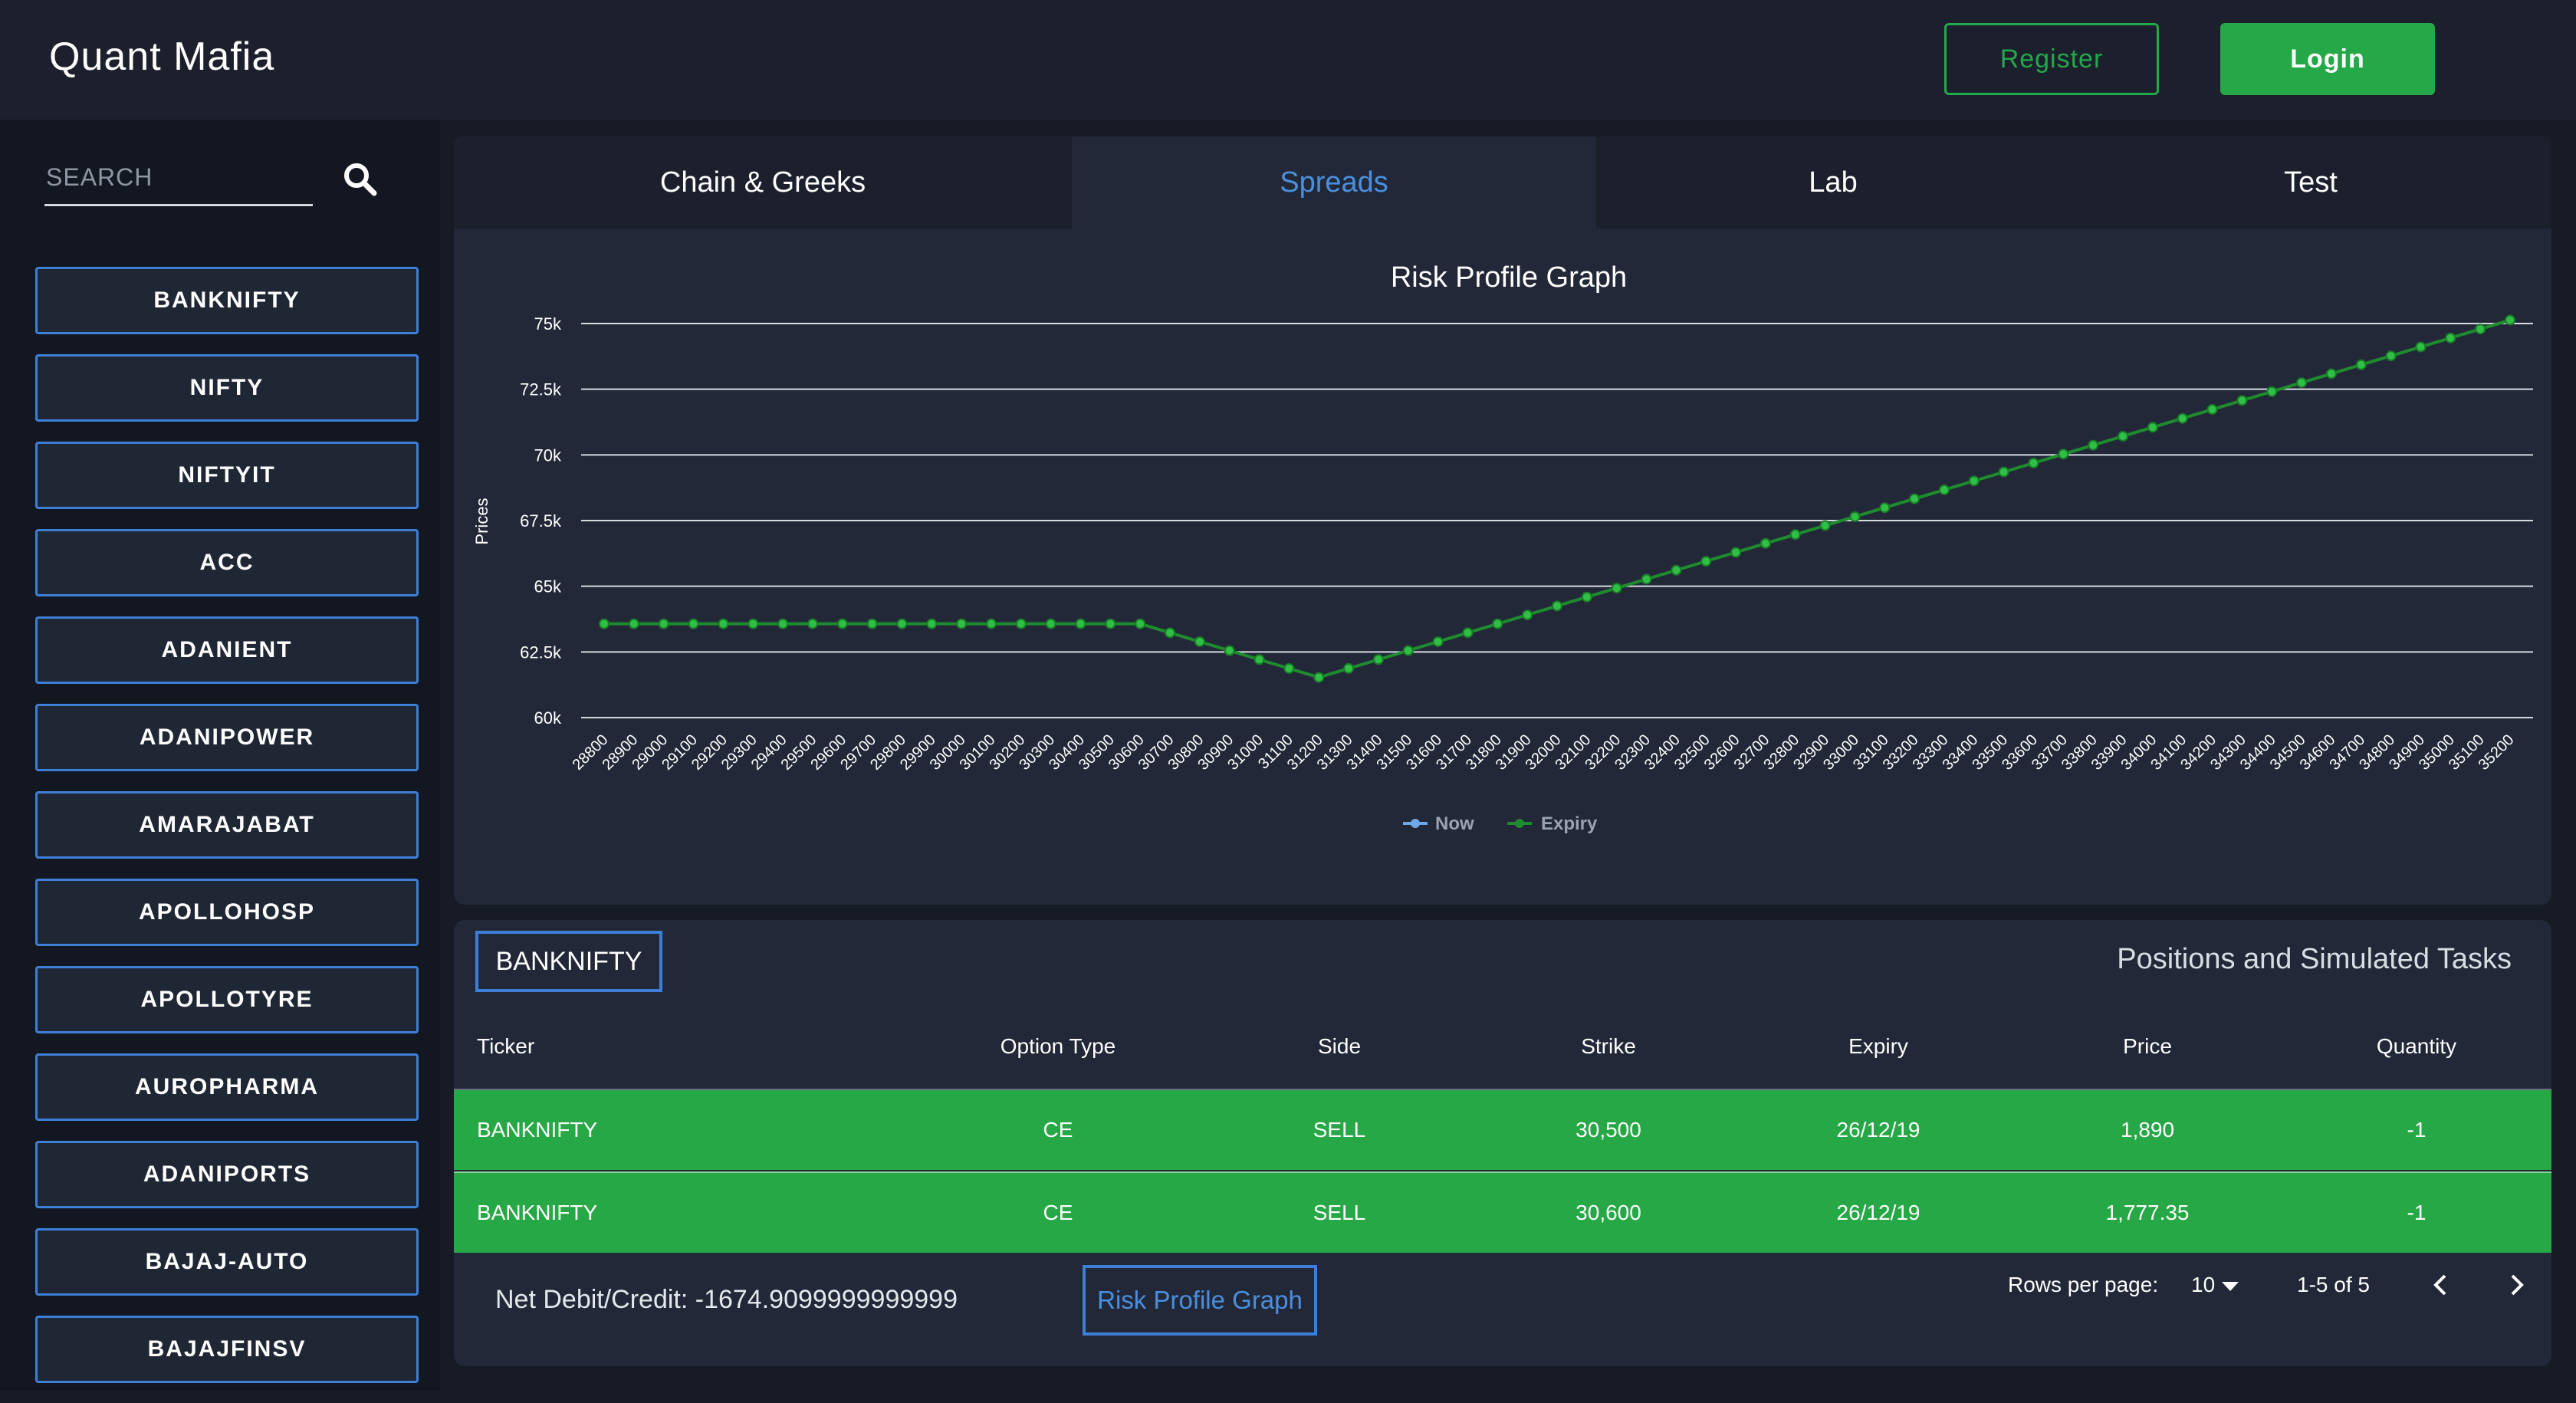 The width and height of the screenshot is (2576, 1403). What do you see at coordinates (227, 912) in the screenshot?
I see `ticker-button: APOLLOHOSP` at bounding box center [227, 912].